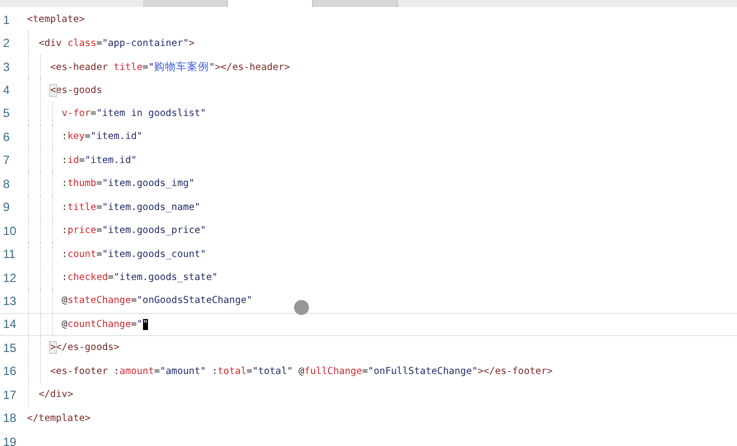 This screenshot has width=737, height=446. What do you see at coordinates (133, 113) in the screenshot?
I see `code-text: v-for="item in goodslist"` at bounding box center [133, 113].